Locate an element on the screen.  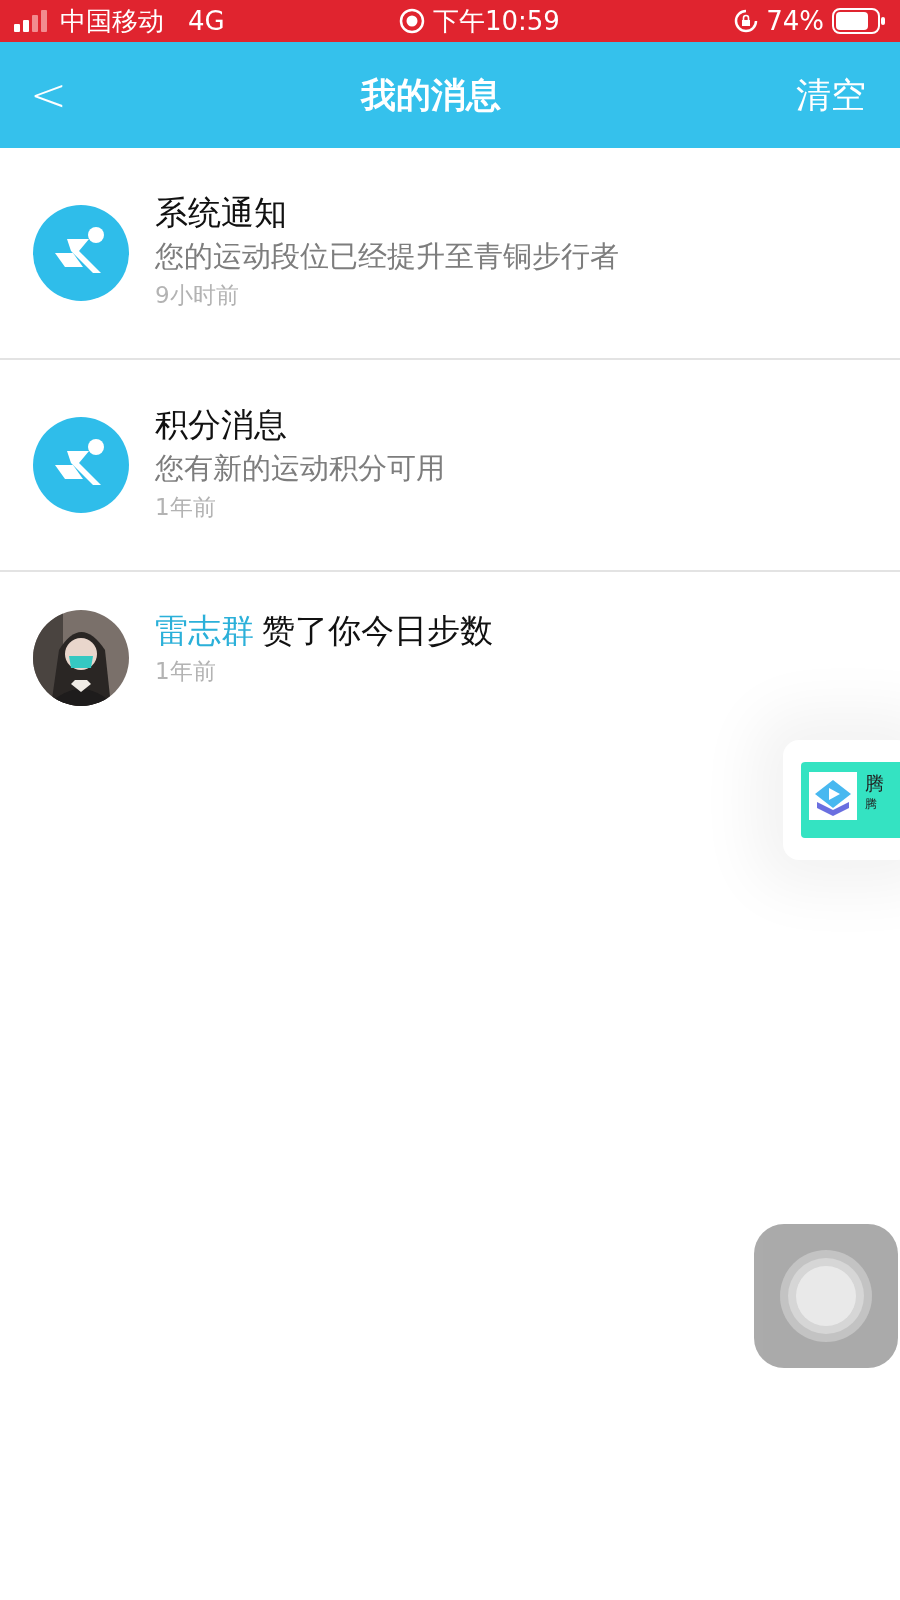
assistive-touch-button is located at coordinates (826, 1296).